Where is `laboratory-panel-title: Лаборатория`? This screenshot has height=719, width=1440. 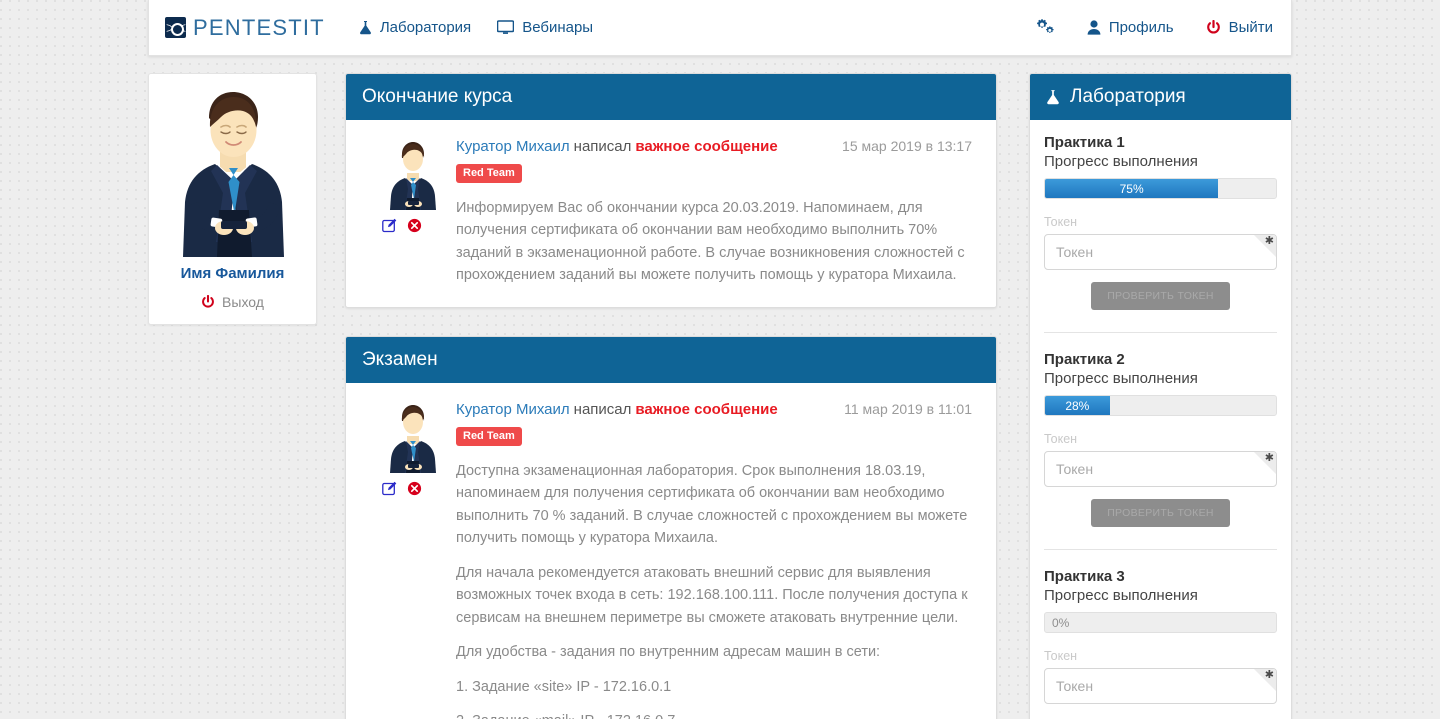 laboratory-panel-title: Лаборатория is located at coordinates (1128, 96).